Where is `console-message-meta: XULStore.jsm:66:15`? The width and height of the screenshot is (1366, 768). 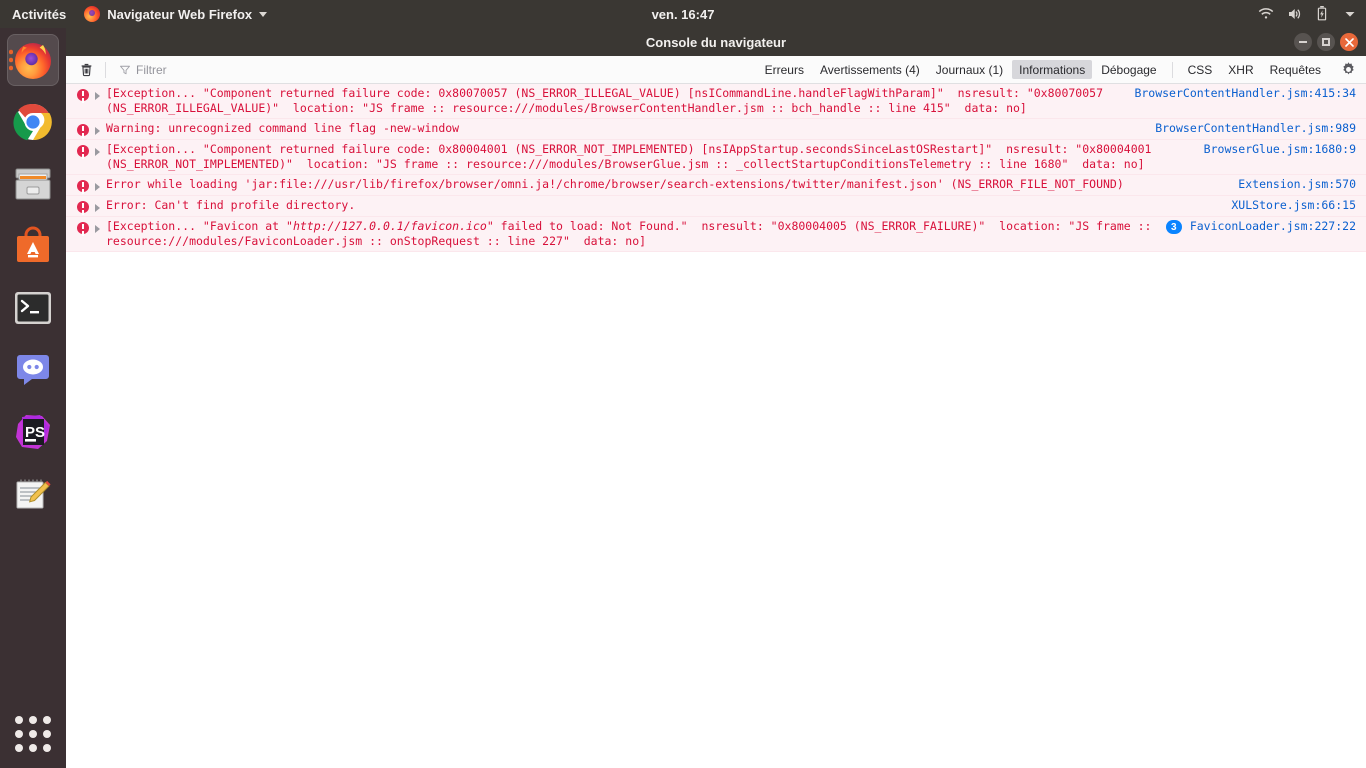 console-message-meta: XULStore.jsm:66:15 is located at coordinates (1298, 205).